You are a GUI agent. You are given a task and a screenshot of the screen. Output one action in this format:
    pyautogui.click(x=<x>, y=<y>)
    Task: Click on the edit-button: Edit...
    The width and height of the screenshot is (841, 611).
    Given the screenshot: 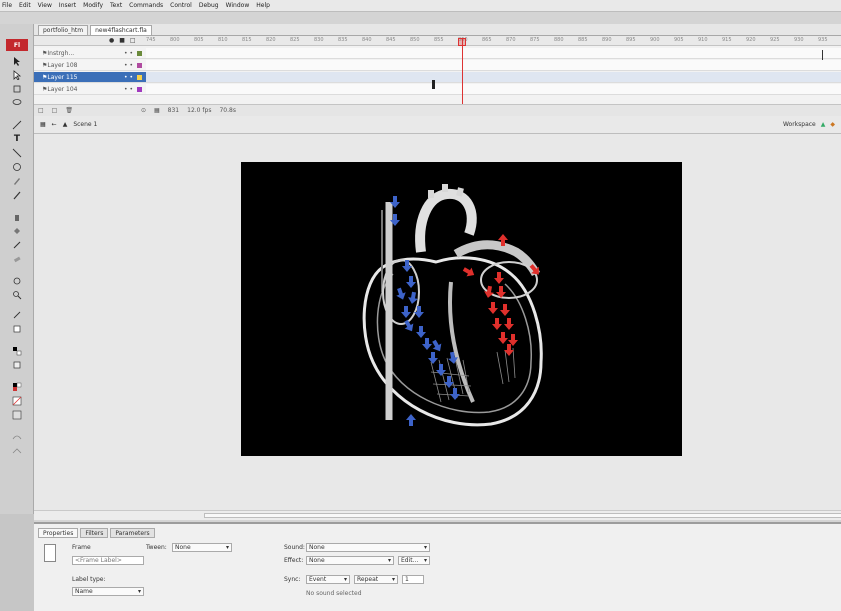 What is the action you would take?
    pyautogui.click(x=414, y=560)
    